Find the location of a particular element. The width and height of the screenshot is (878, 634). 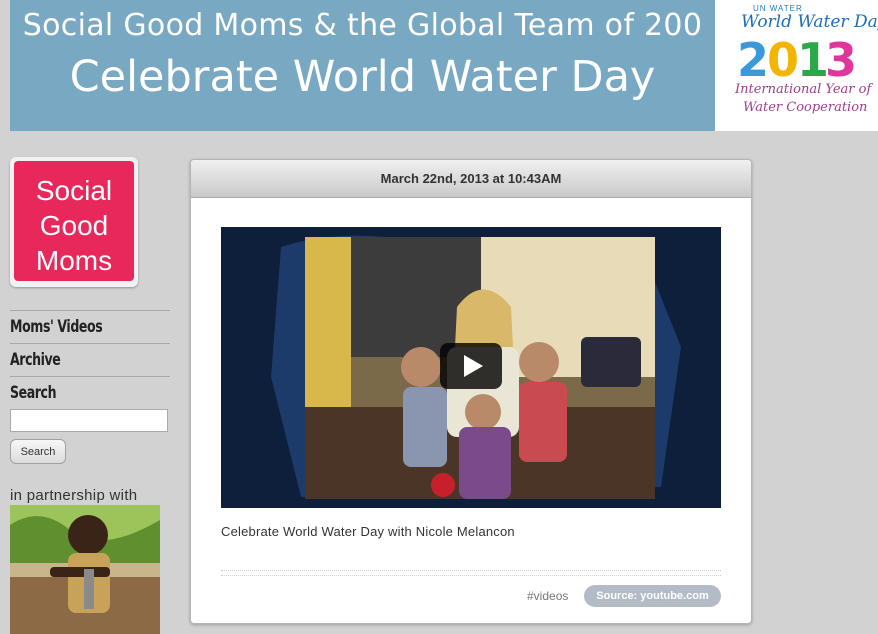

sidebar-item-search: Search is located at coordinates (90, 392).